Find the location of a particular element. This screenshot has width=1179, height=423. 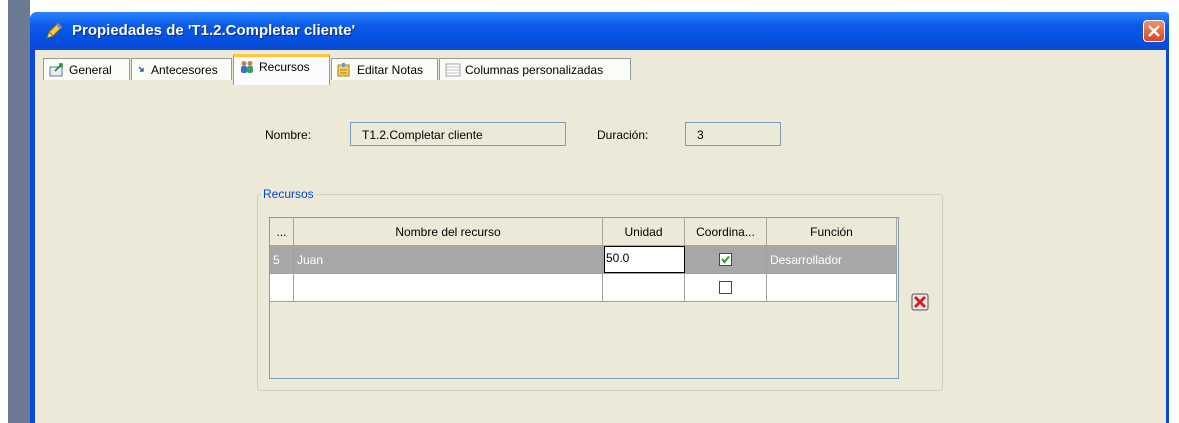

row-index: 5 is located at coordinates (282, 260).